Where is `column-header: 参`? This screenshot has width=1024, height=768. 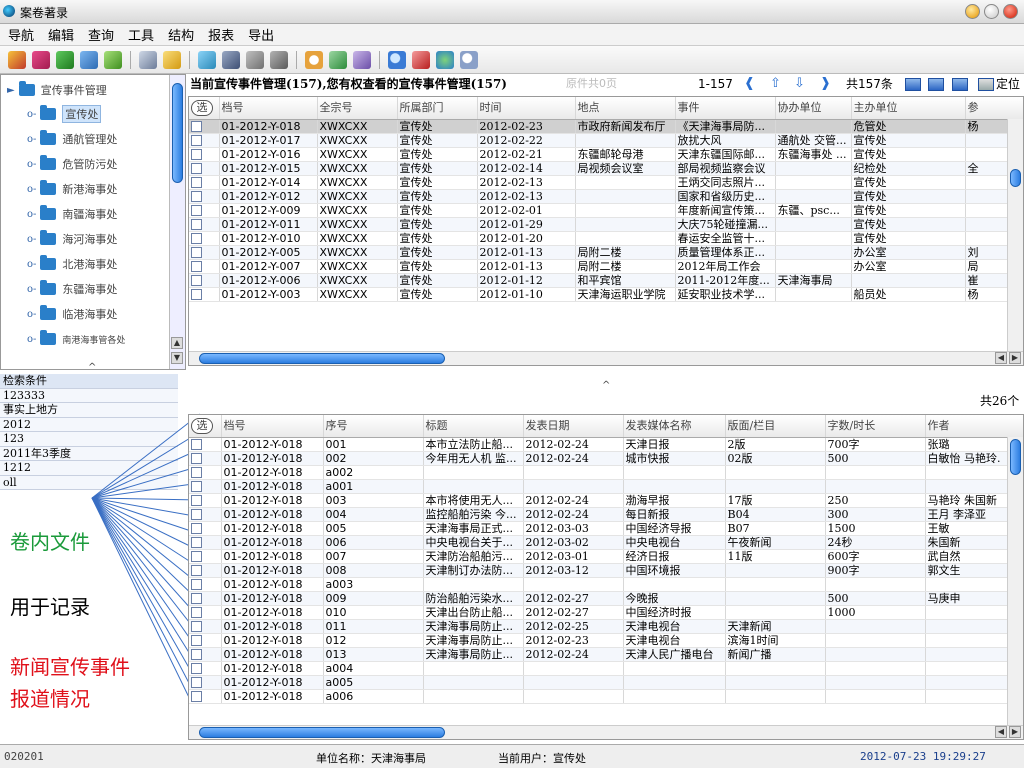
column-header: 参 is located at coordinates (994, 108).